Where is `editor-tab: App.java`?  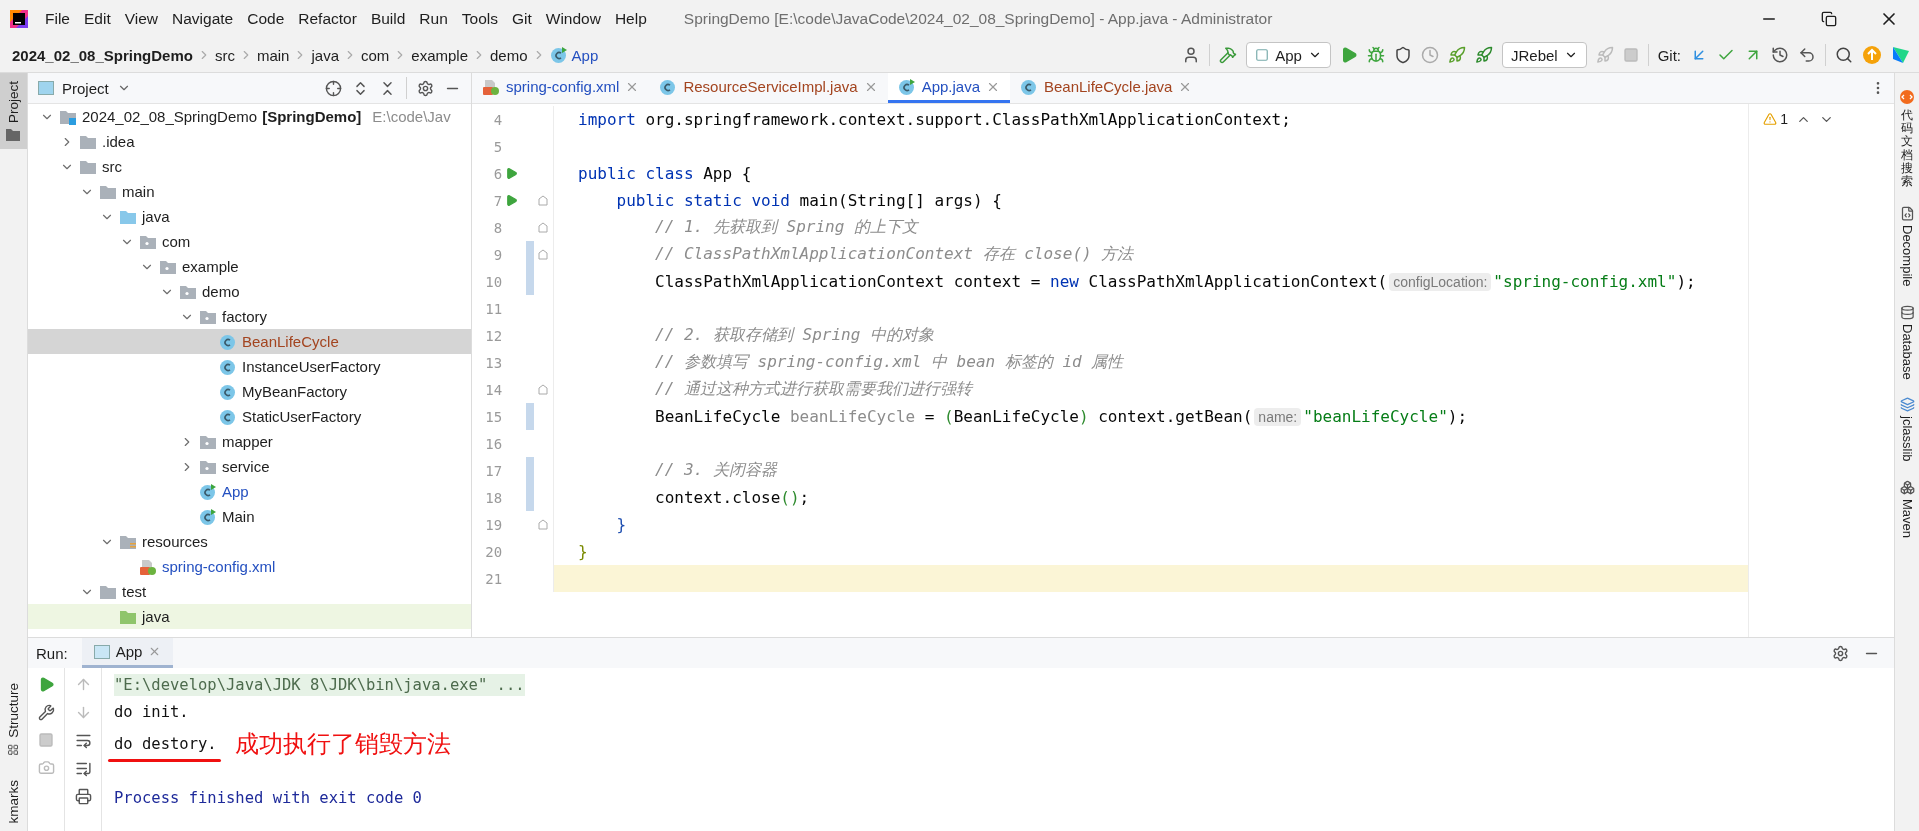
editor-tab: App.java is located at coordinates (948, 88).